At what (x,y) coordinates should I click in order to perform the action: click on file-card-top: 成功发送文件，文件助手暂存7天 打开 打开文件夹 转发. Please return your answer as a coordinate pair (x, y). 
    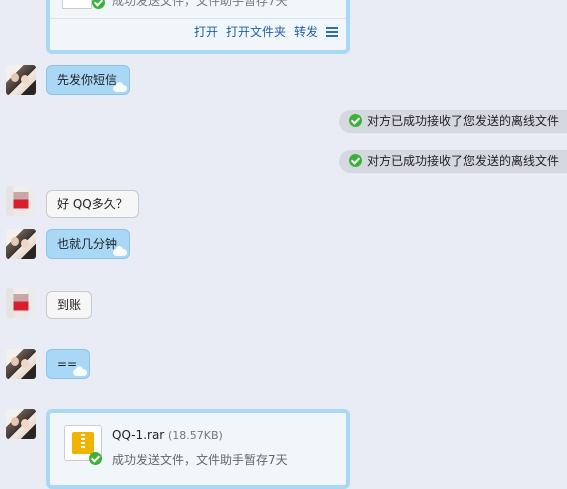
    Looking at the image, I should click on (198, 27).